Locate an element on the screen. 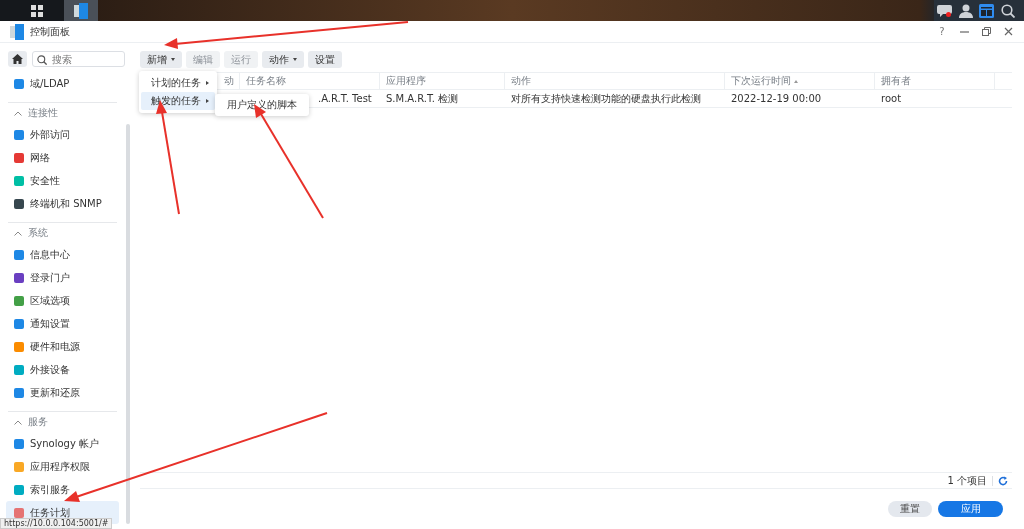  table-cell: 2022-12-19 00:00 is located at coordinates (776, 98).